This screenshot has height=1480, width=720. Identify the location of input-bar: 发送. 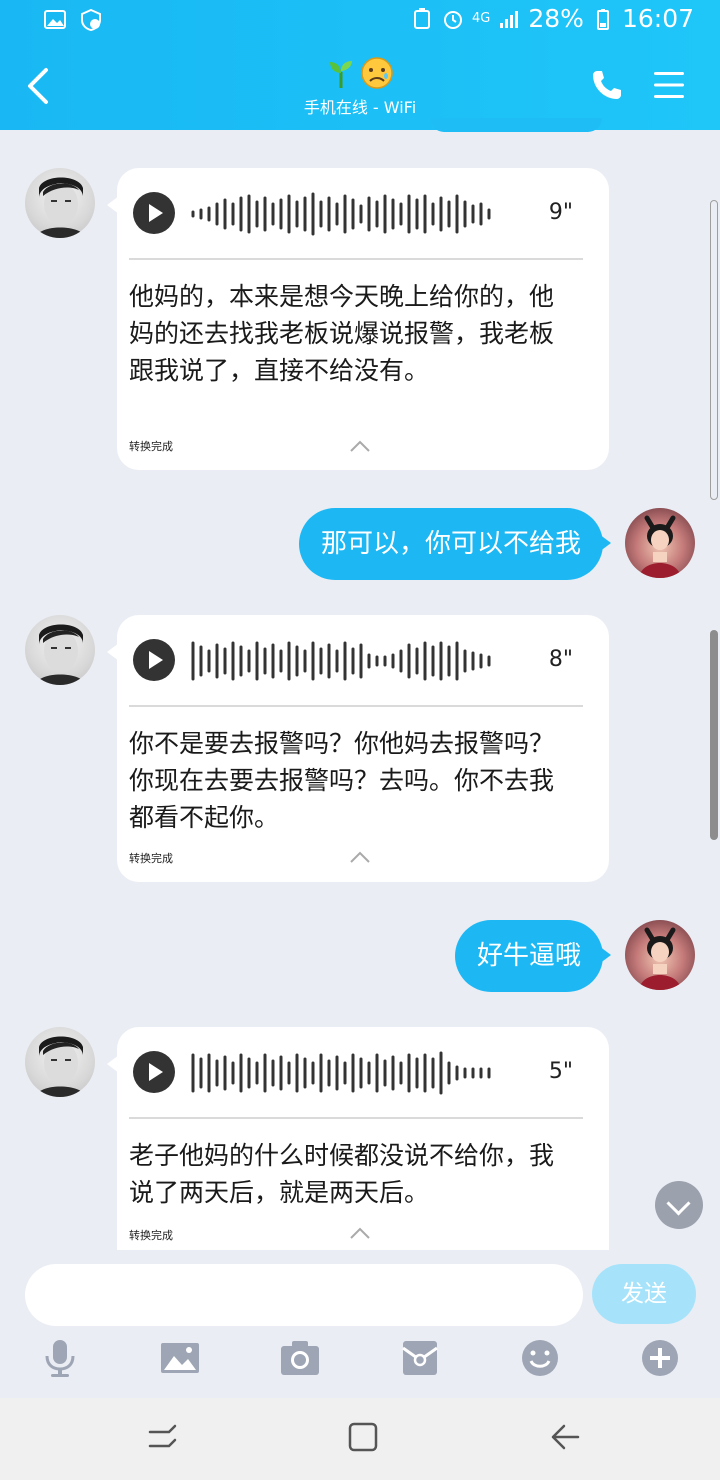
(360, 1323).